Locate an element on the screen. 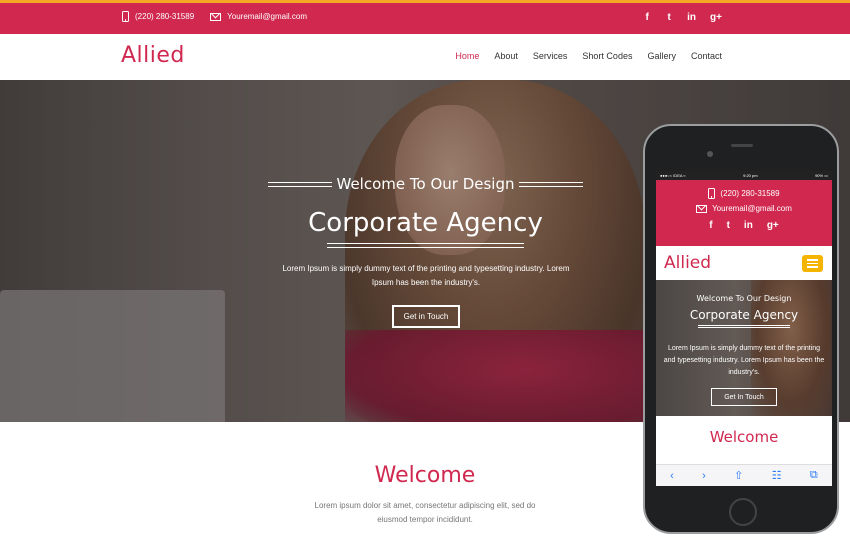 This screenshot has width=850, height=540. mobile-phone-contact: (220) 280-31589 is located at coordinates (744, 193).